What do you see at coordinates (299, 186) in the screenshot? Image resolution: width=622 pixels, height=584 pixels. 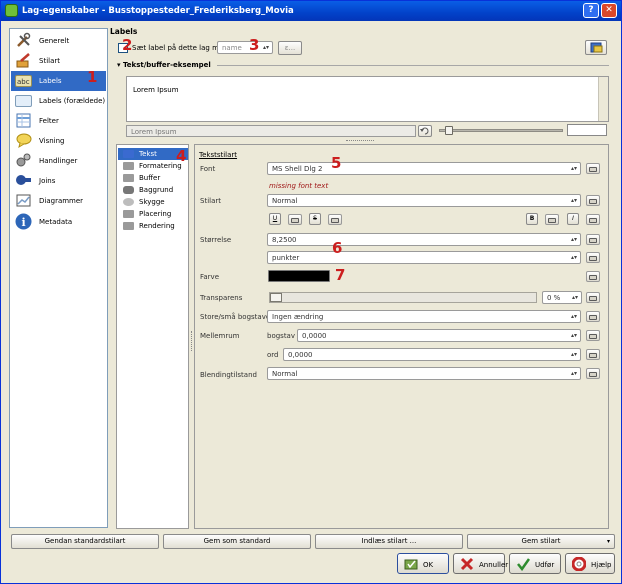 I see `missing-font-warning: missing font text` at bounding box center [299, 186].